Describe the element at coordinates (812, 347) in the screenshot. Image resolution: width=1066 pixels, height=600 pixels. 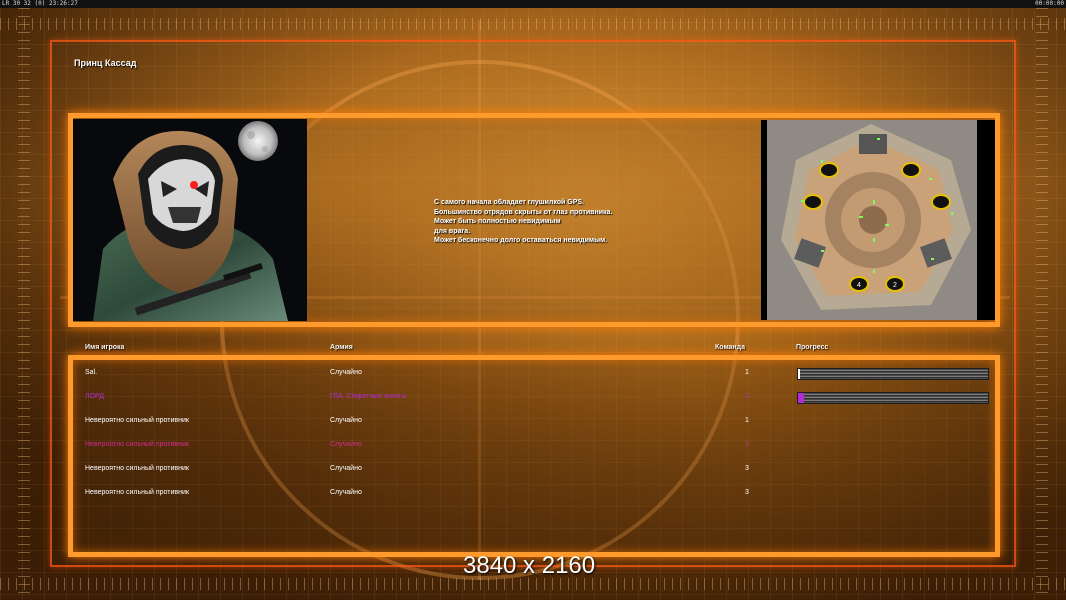
I see `column-header-progress: Прогресс` at that location.